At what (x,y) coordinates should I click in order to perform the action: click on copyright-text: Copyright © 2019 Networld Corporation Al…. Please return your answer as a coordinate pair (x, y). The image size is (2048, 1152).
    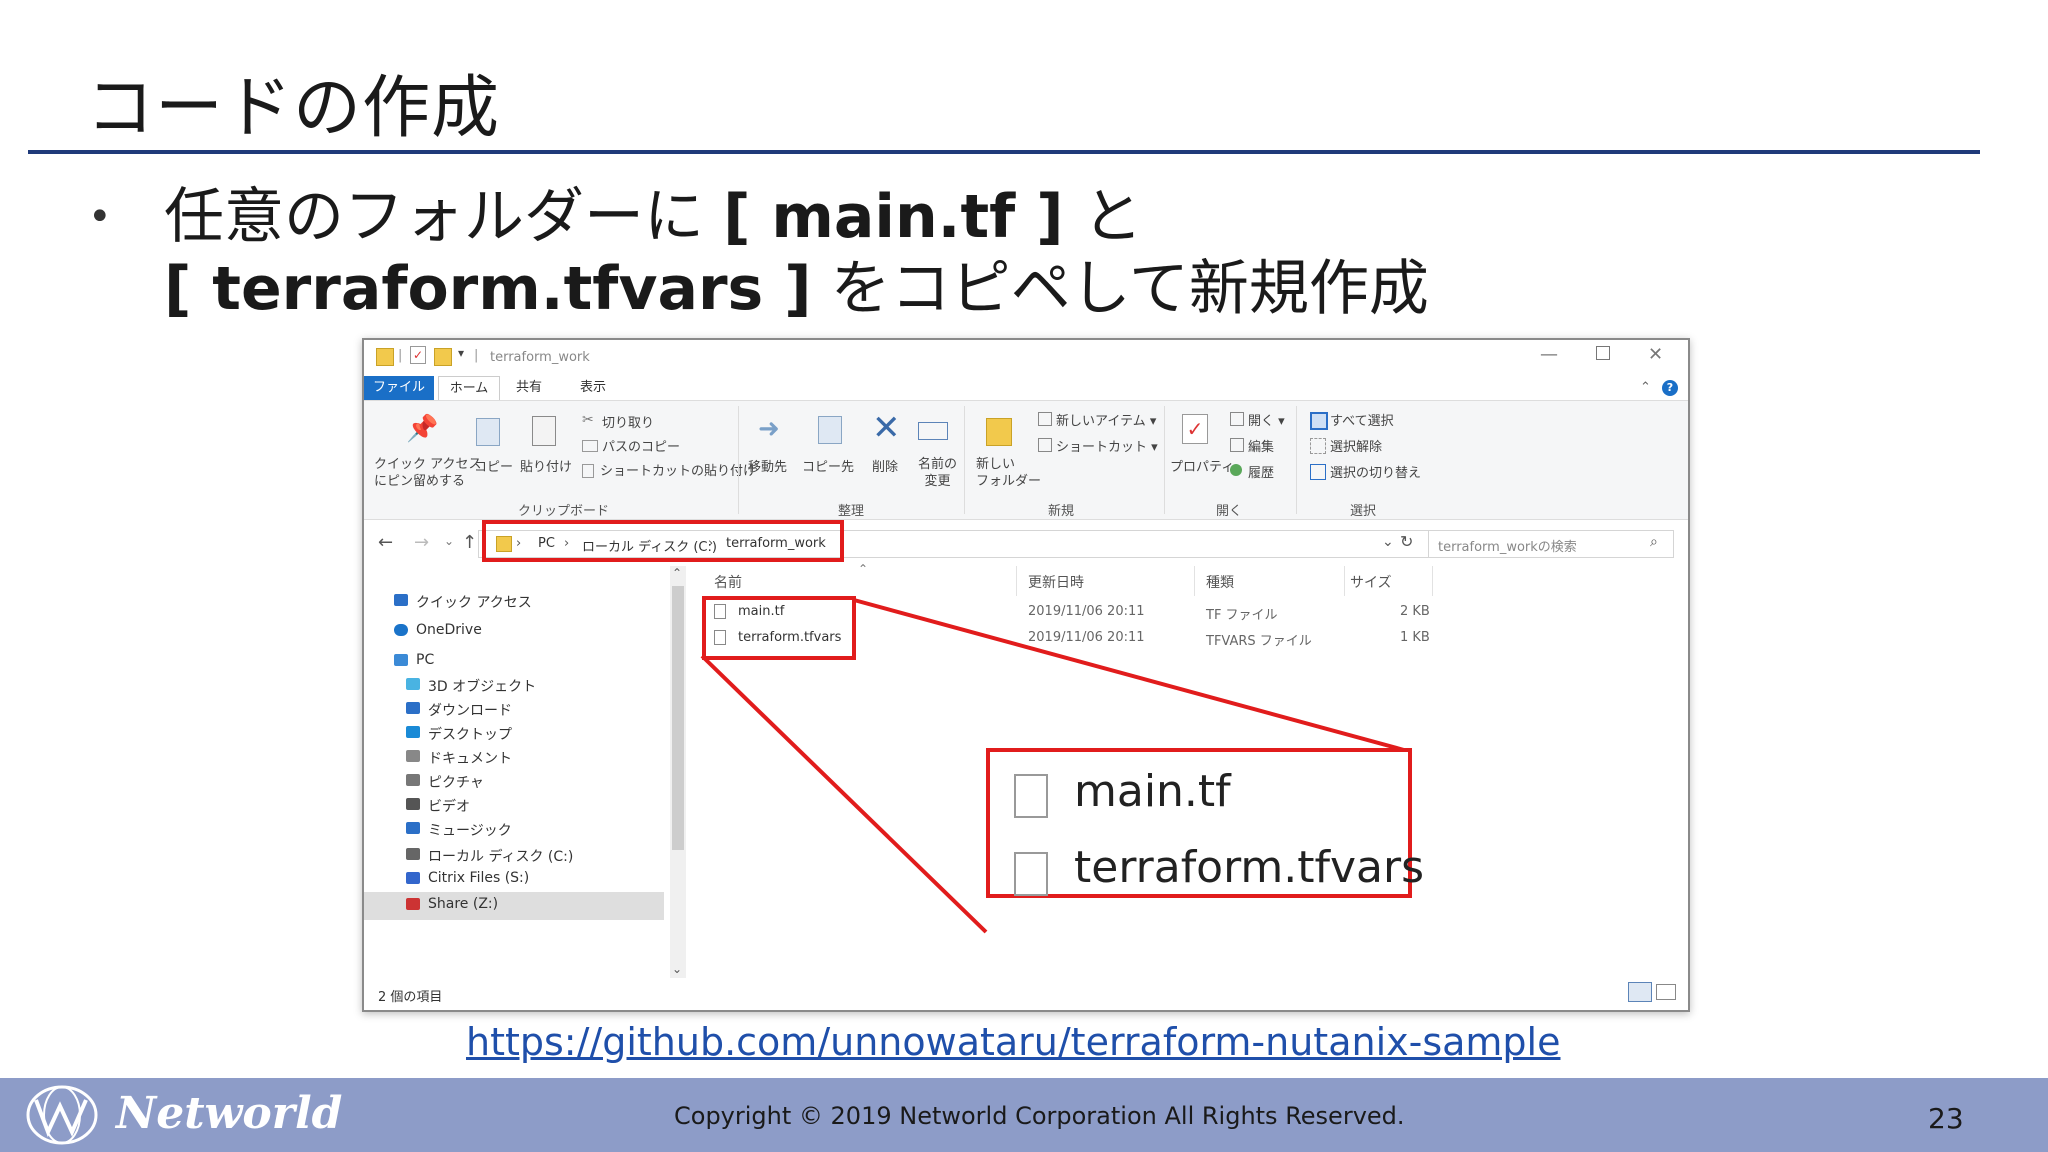
    Looking at the image, I should click on (1039, 1116).